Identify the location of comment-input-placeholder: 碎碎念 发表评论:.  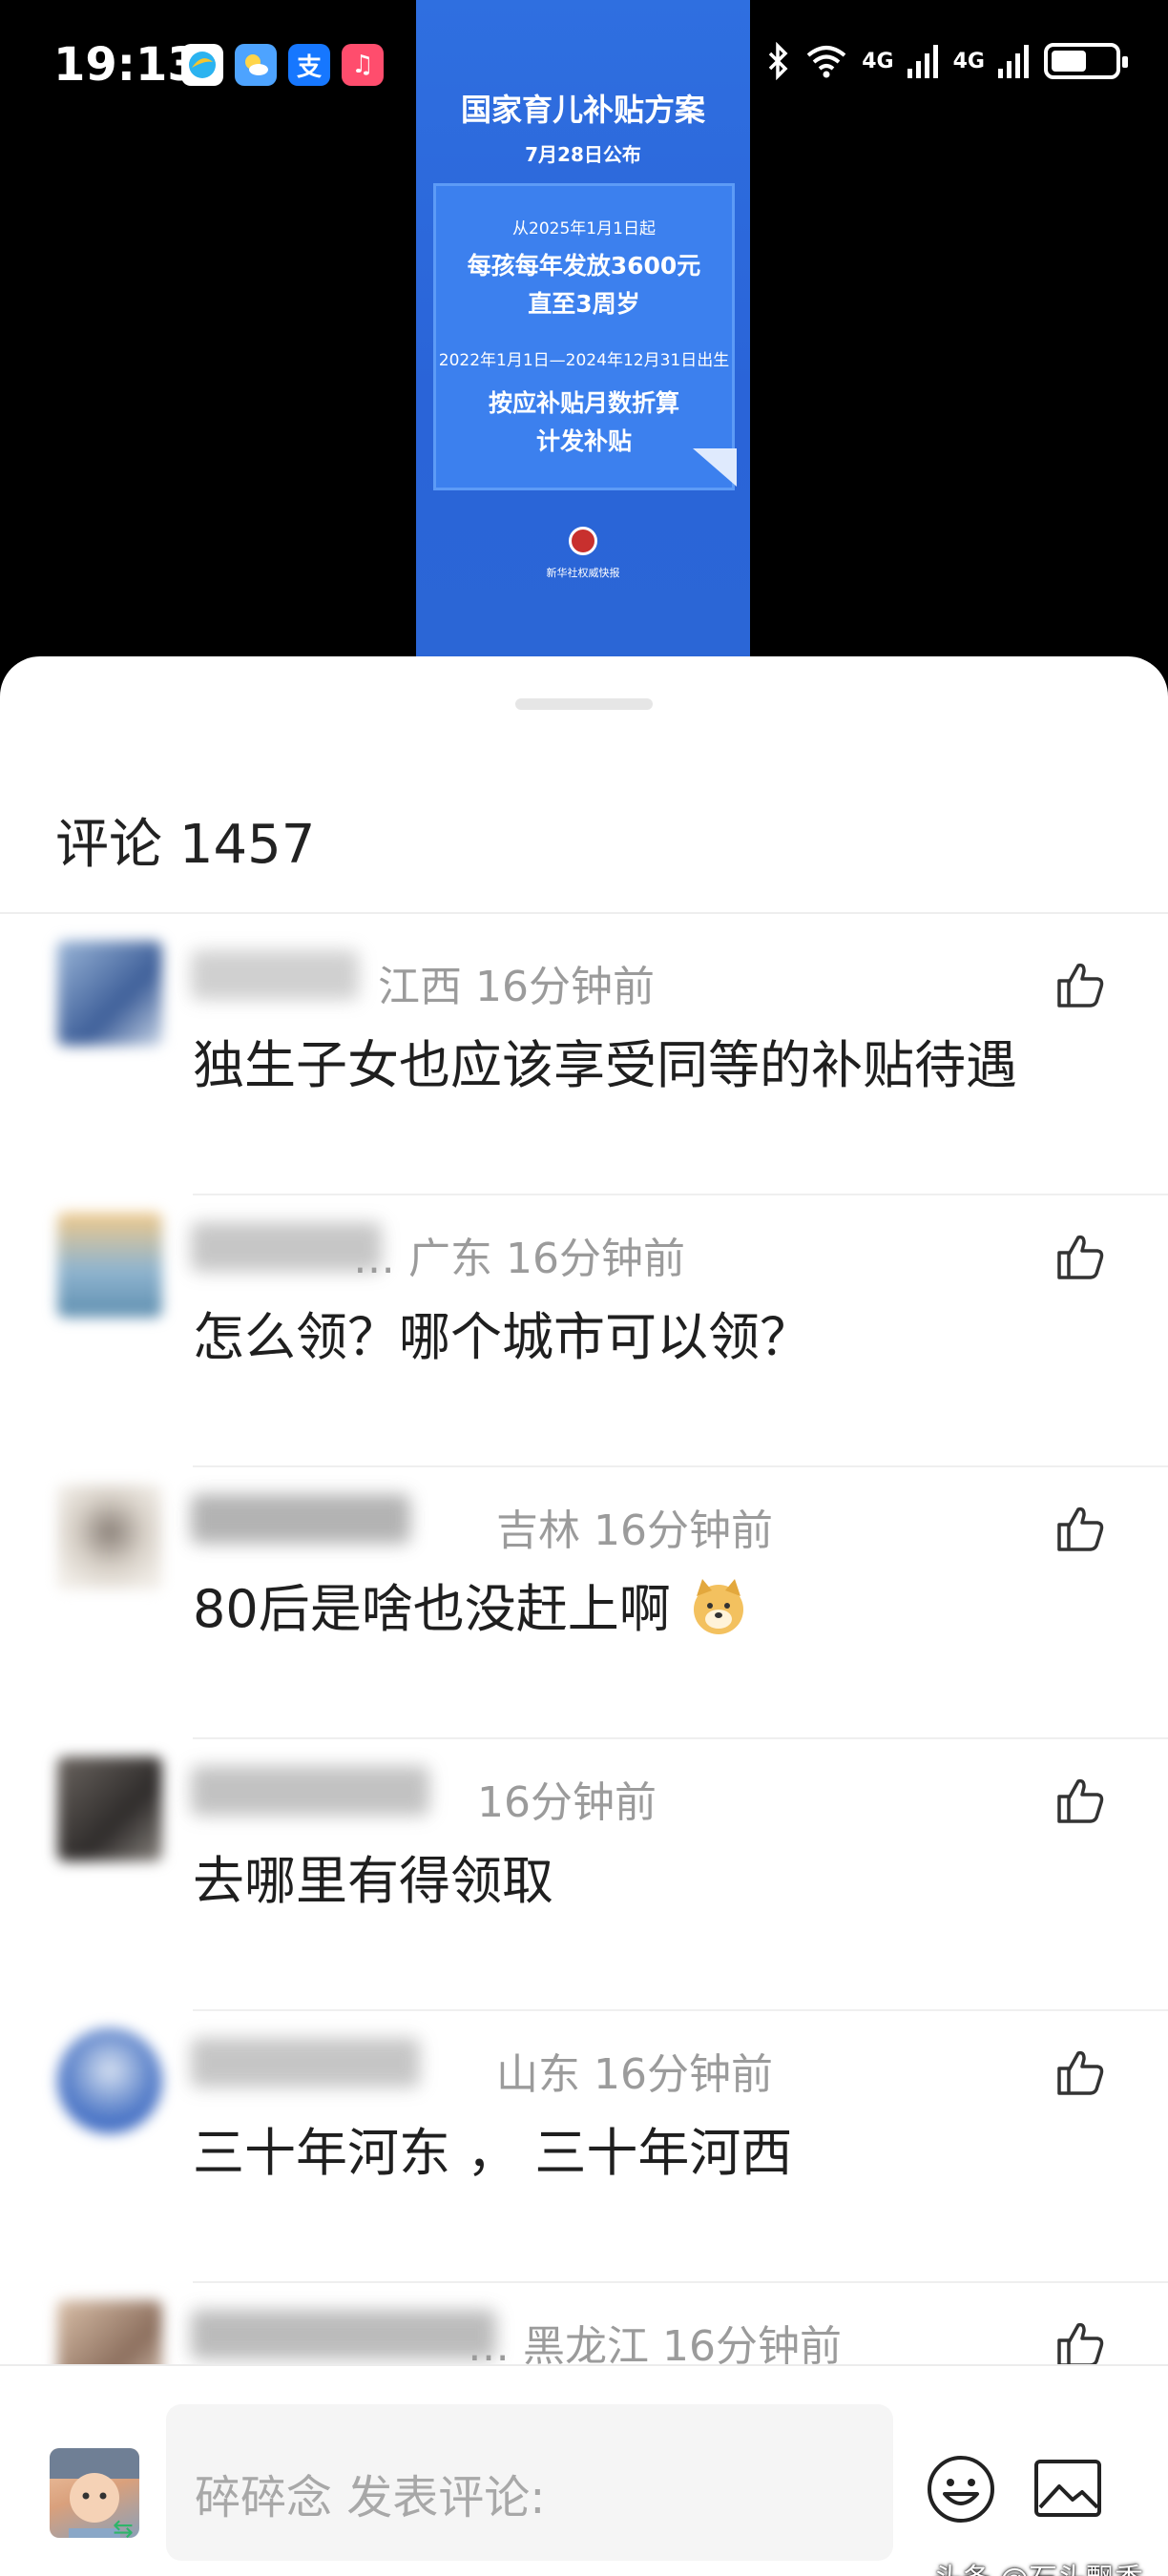
(370, 2497).